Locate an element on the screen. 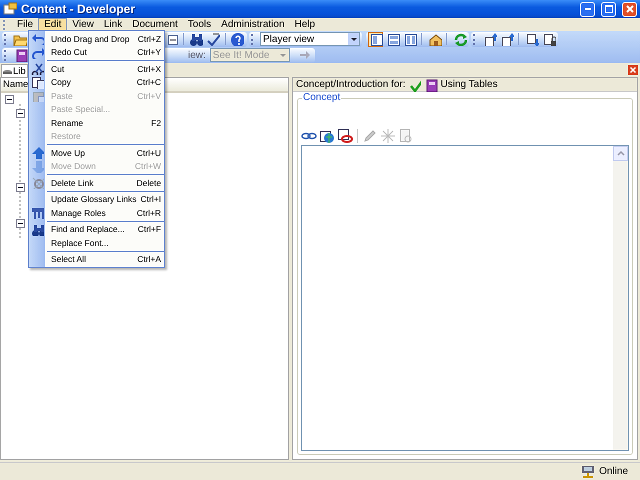 This screenshot has height=480, width=640. network-icon is located at coordinates (588, 472).